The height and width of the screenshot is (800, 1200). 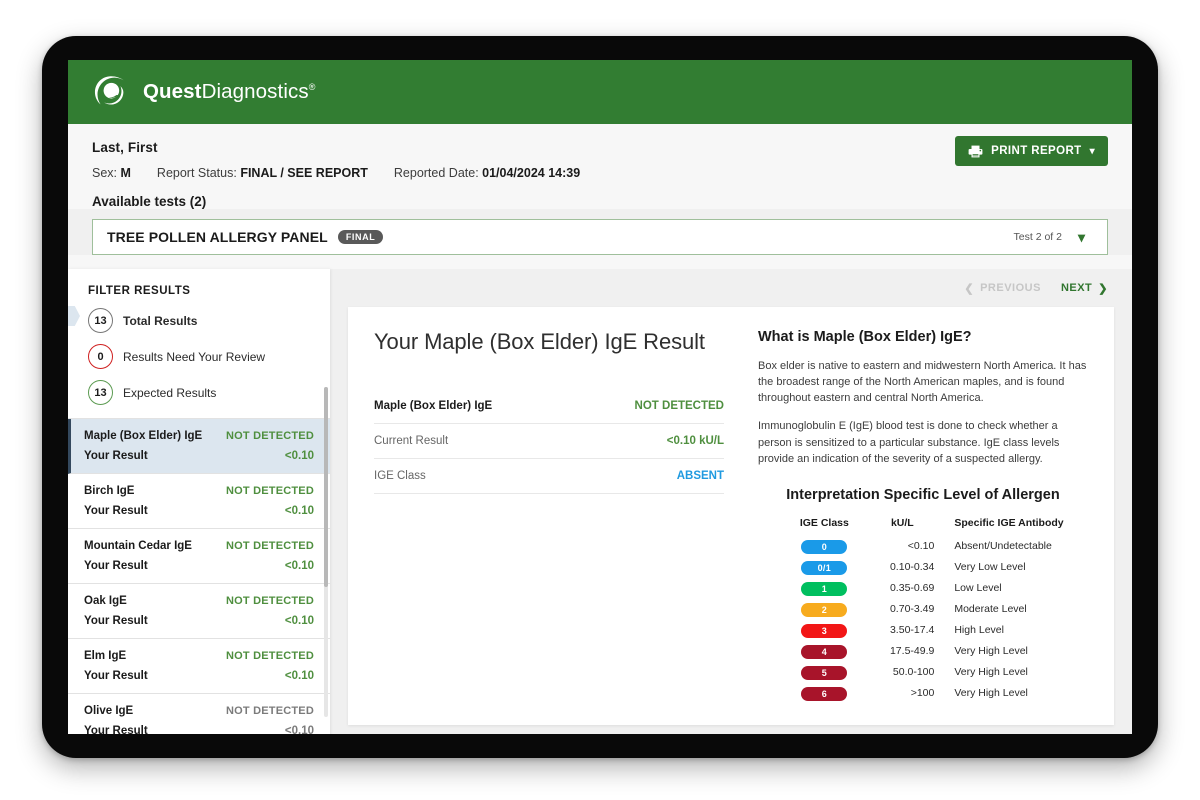 I want to click on status-badge: FINAL, so click(x=360, y=237).